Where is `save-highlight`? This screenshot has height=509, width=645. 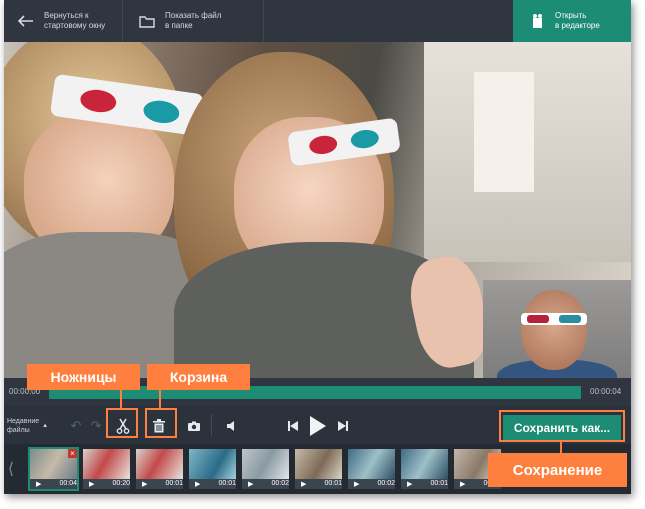
save-highlight is located at coordinates (562, 426).